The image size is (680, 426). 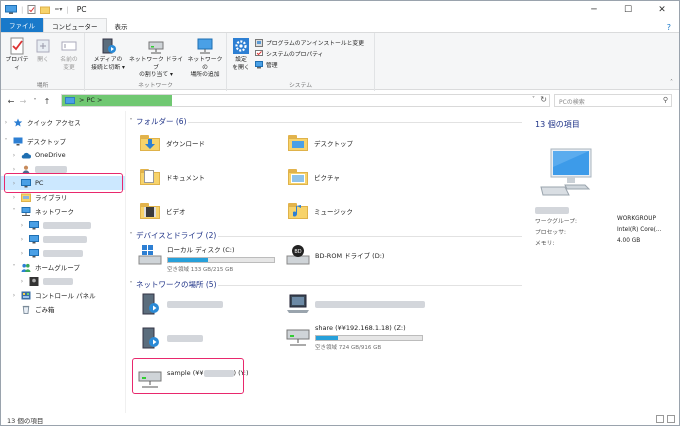 I want to click on nav-quick-access: › クイック アクセス, so click(x=63, y=122).